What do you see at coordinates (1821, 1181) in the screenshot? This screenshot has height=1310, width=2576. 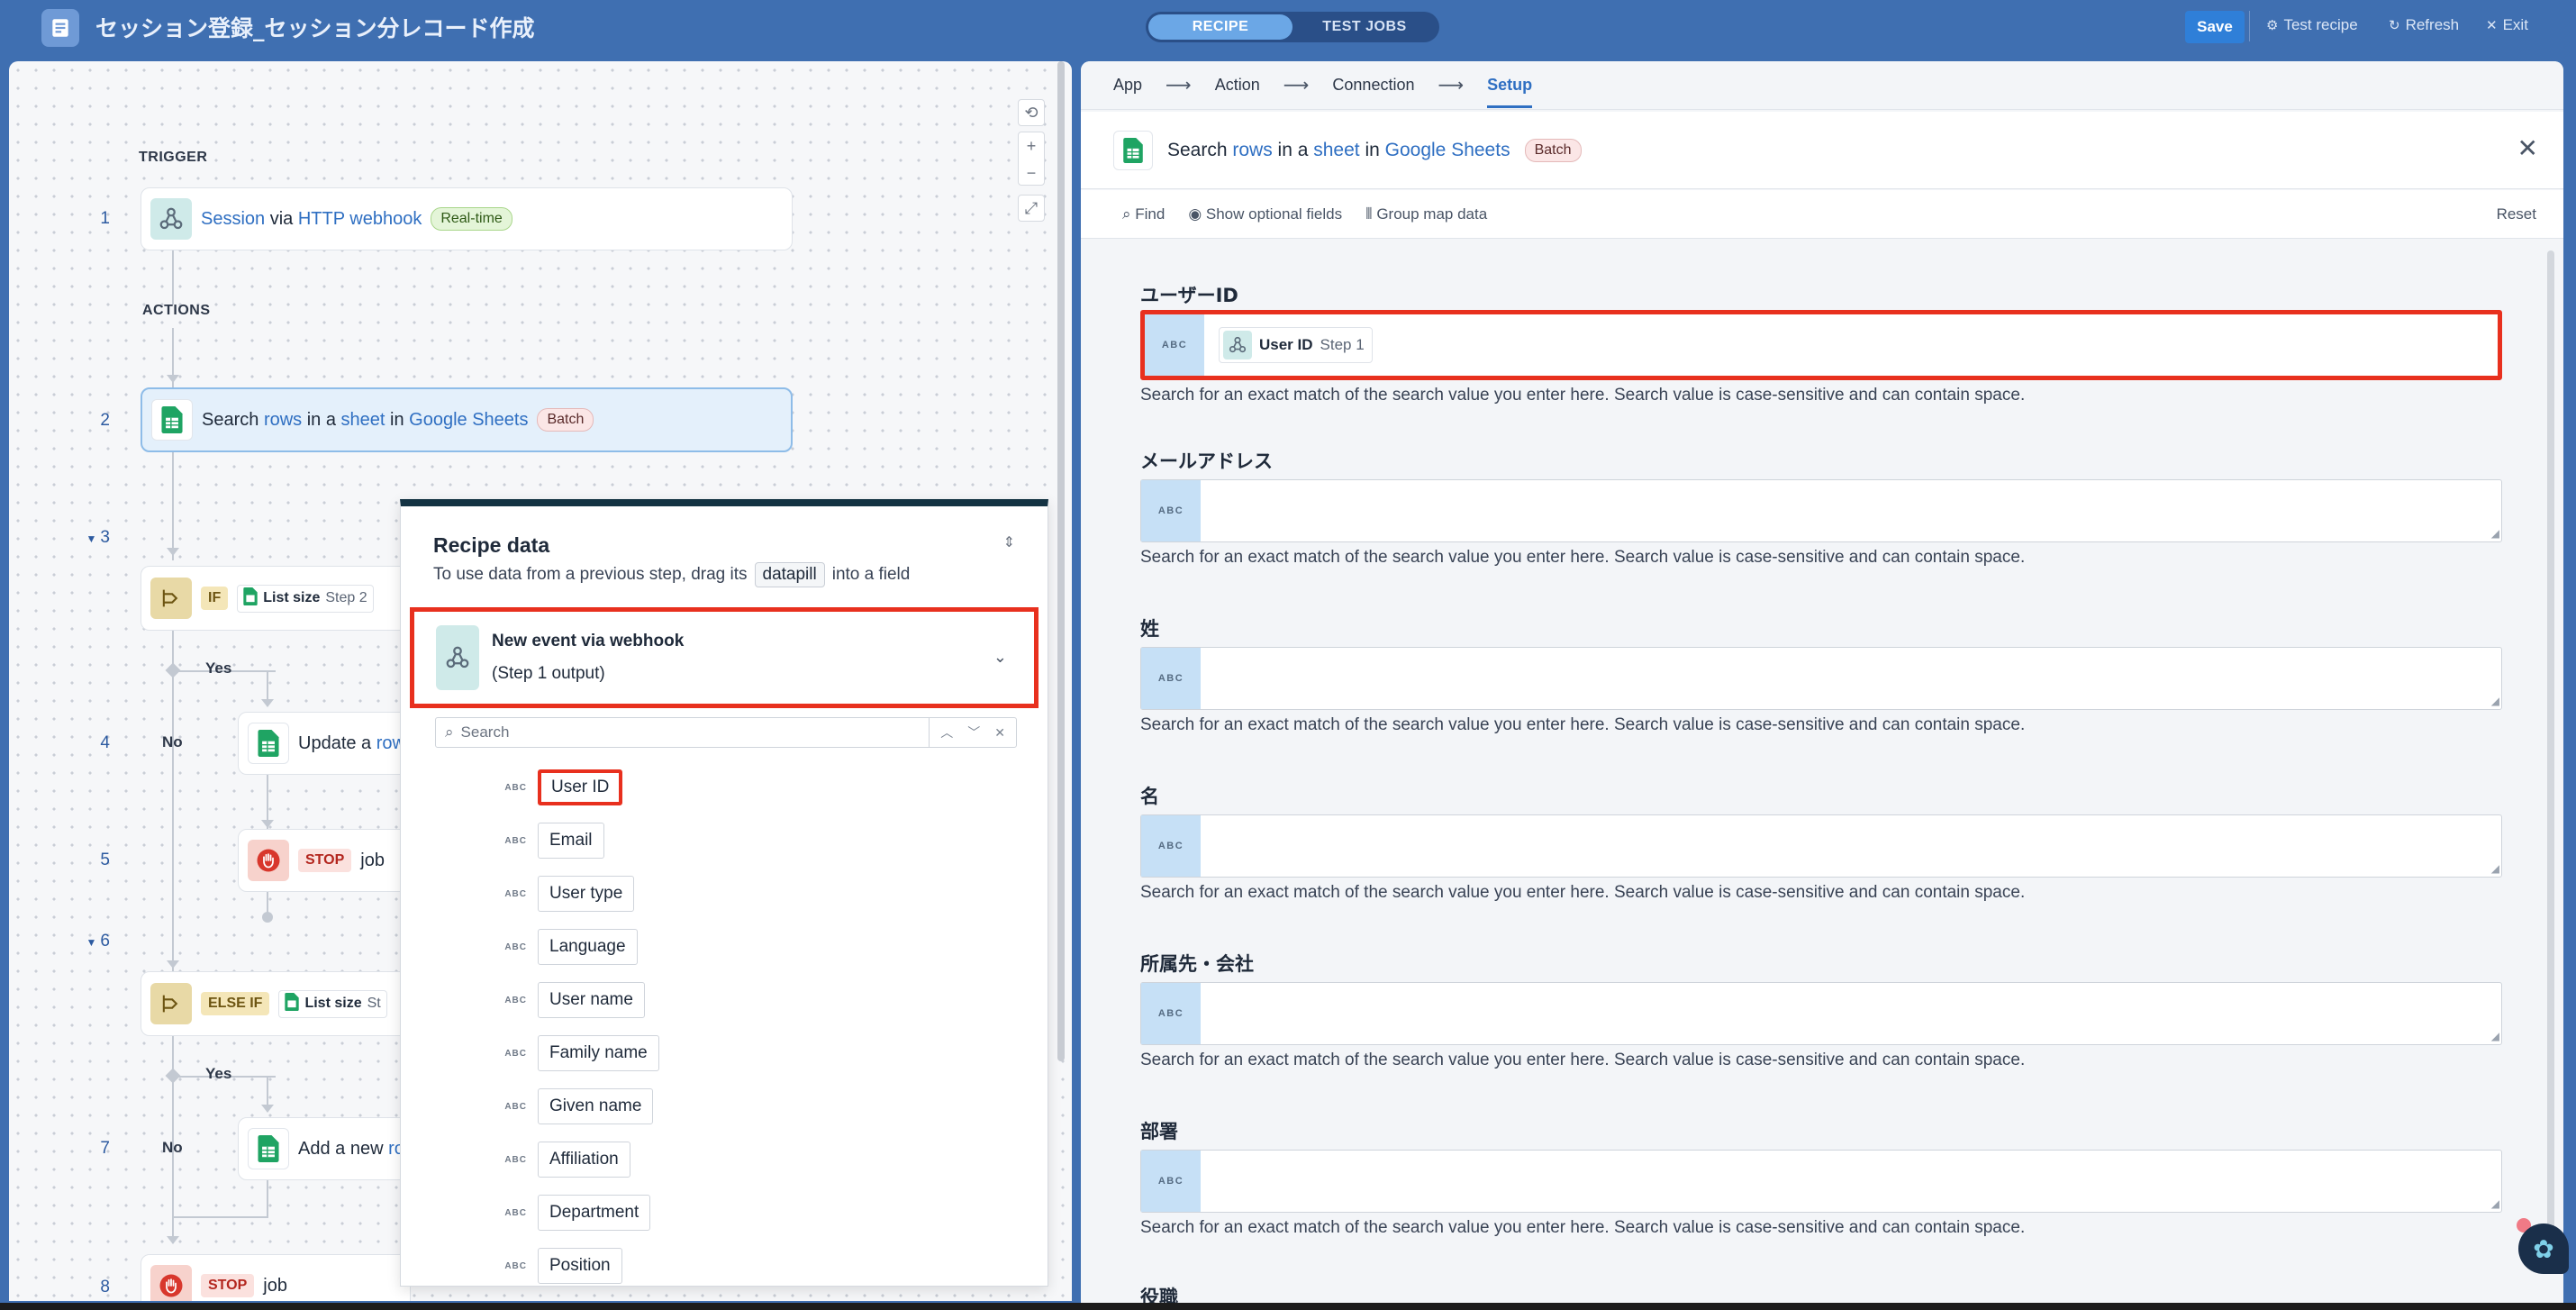 I see `department-input: ABC ◢` at bounding box center [1821, 1181].